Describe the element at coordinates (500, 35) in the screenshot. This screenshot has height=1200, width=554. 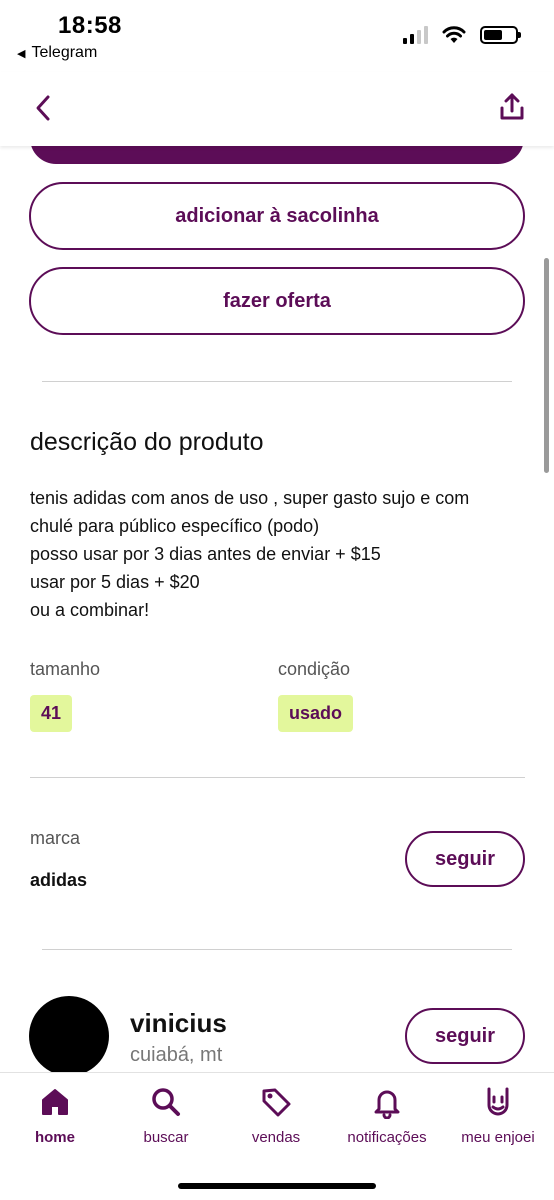
I see `battery-icon` at that location.